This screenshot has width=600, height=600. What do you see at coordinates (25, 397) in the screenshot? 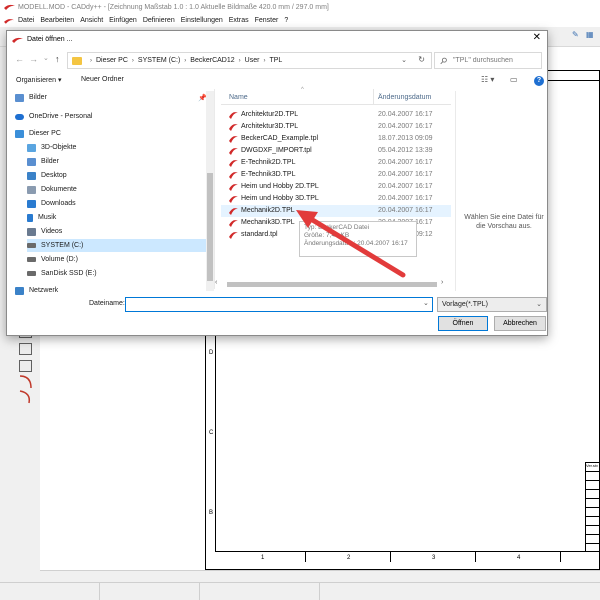
I see `tool-arc2-icon` at bounding box center [25, 397].